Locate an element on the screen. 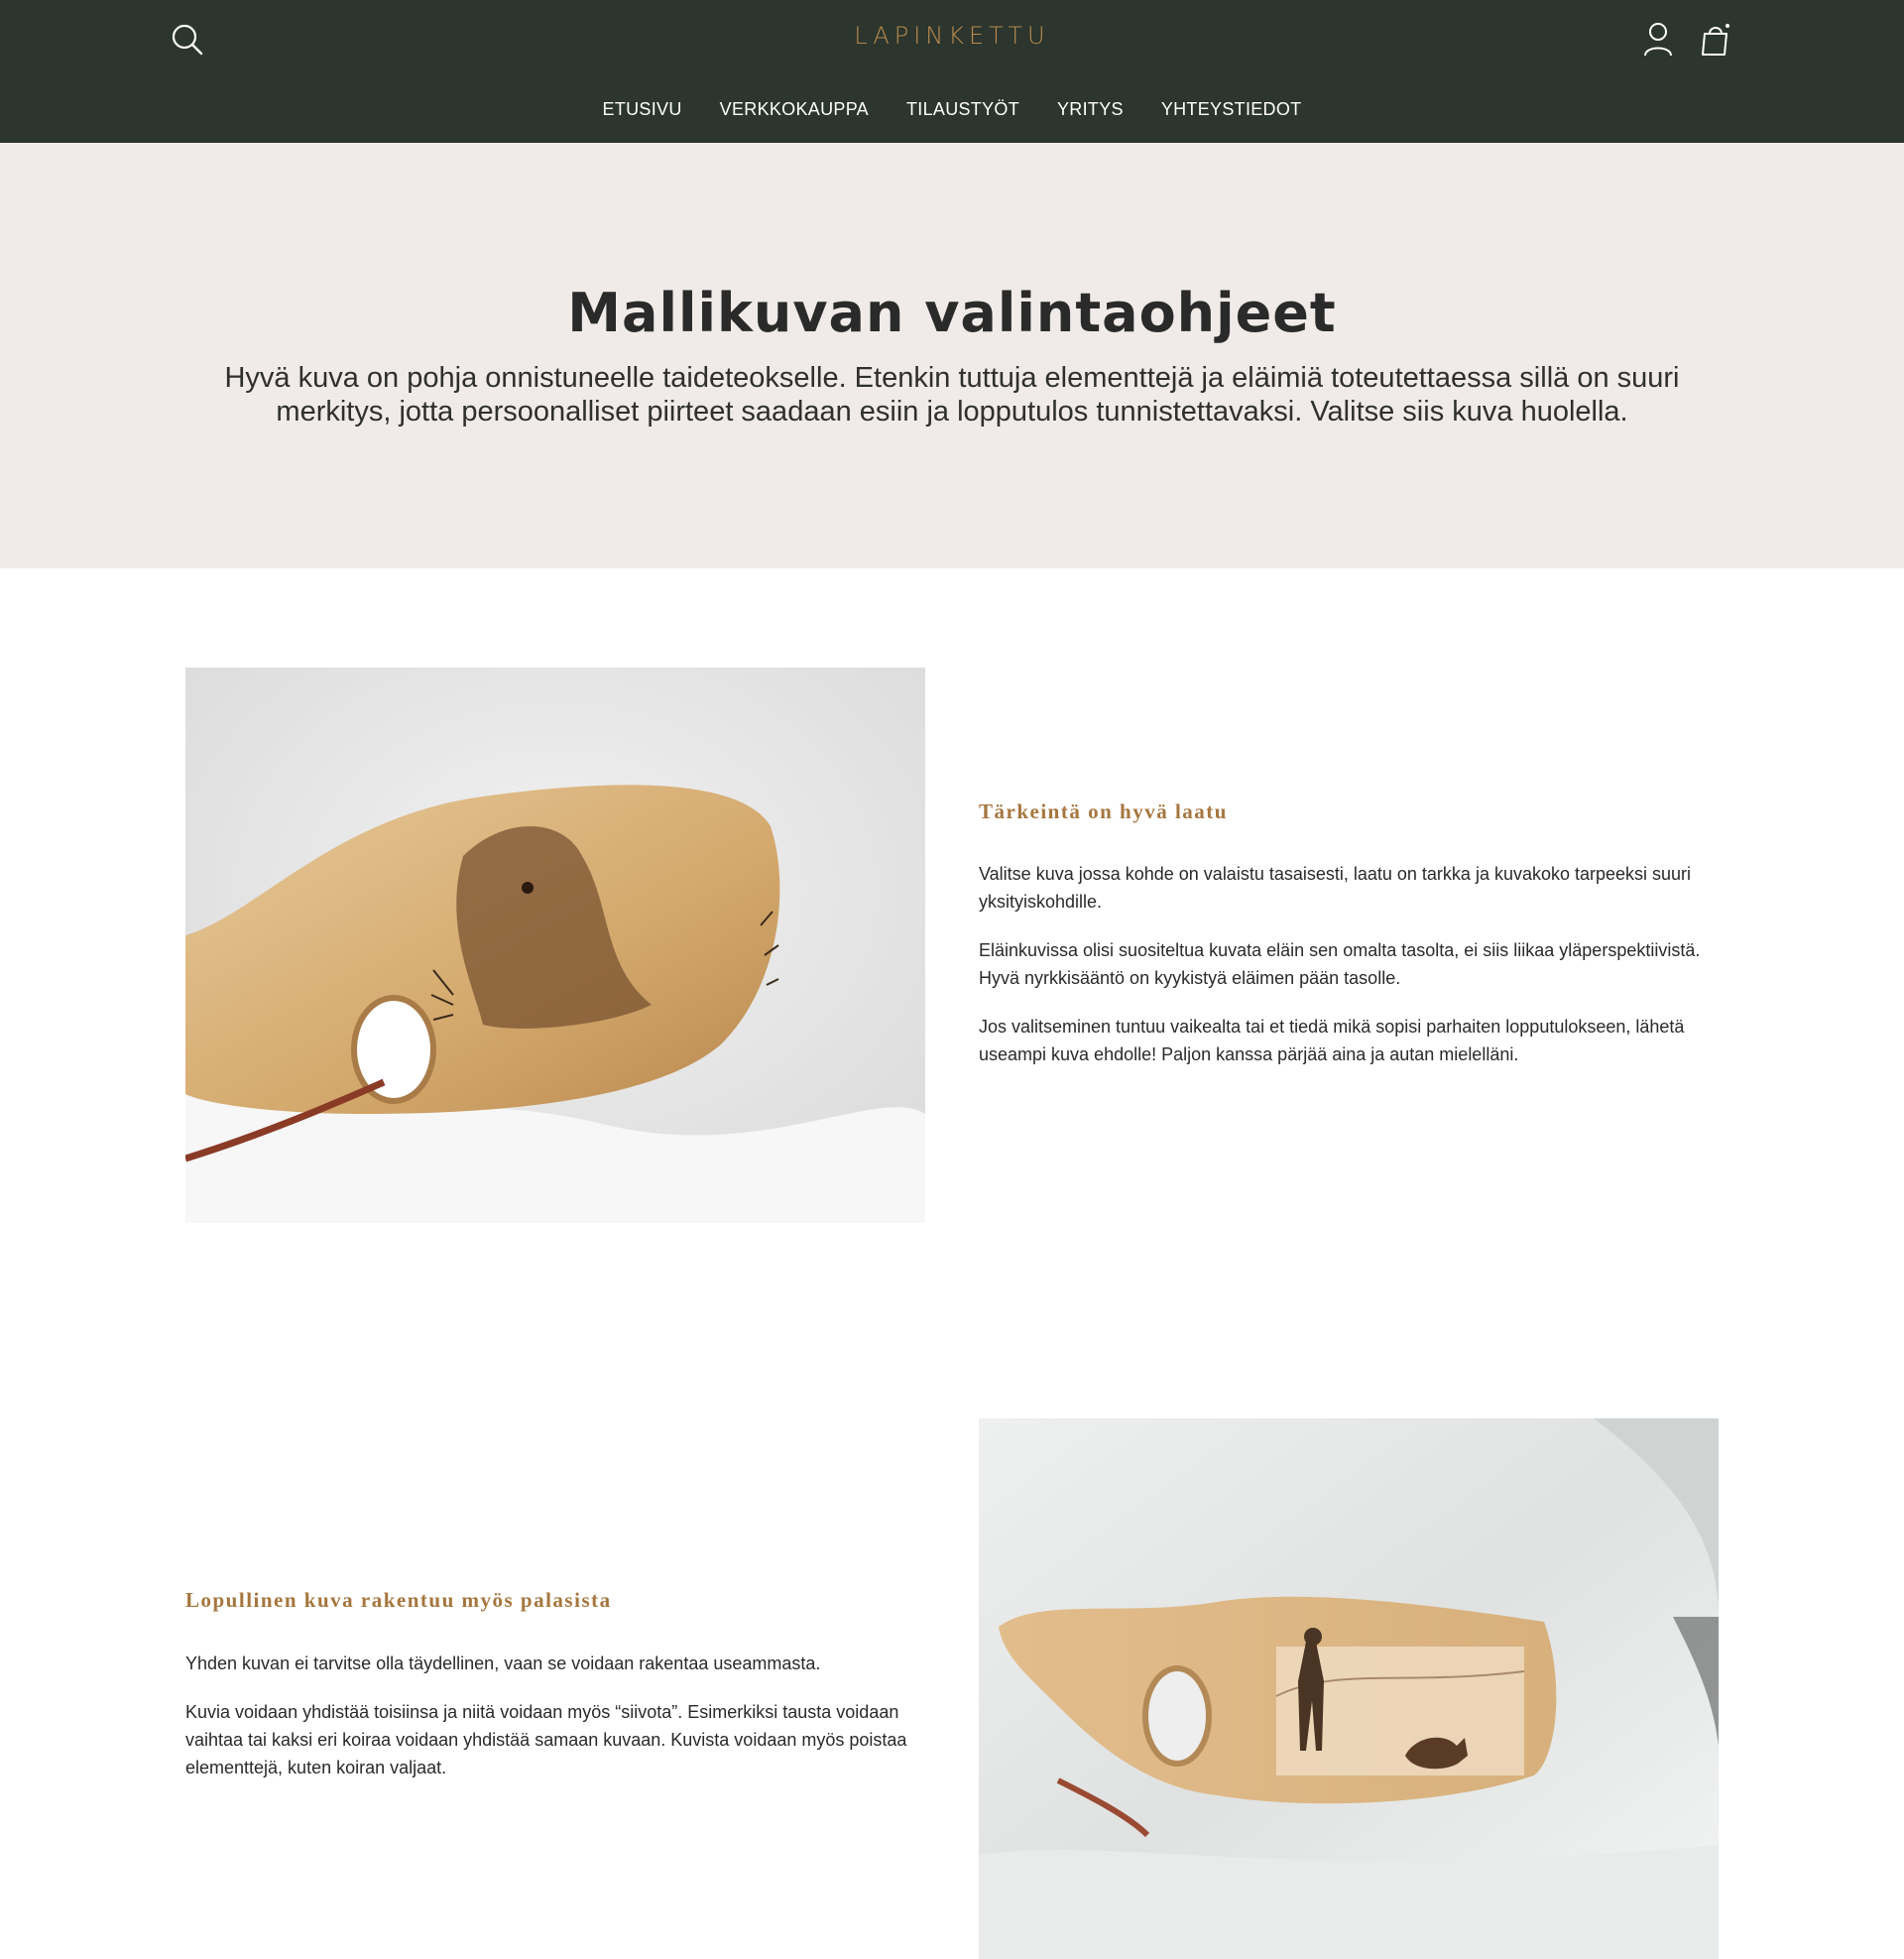 The width and height of the screenshot is (1904, 1959). site-logo: LAPINKETTU is located at coordinates (952, 36).